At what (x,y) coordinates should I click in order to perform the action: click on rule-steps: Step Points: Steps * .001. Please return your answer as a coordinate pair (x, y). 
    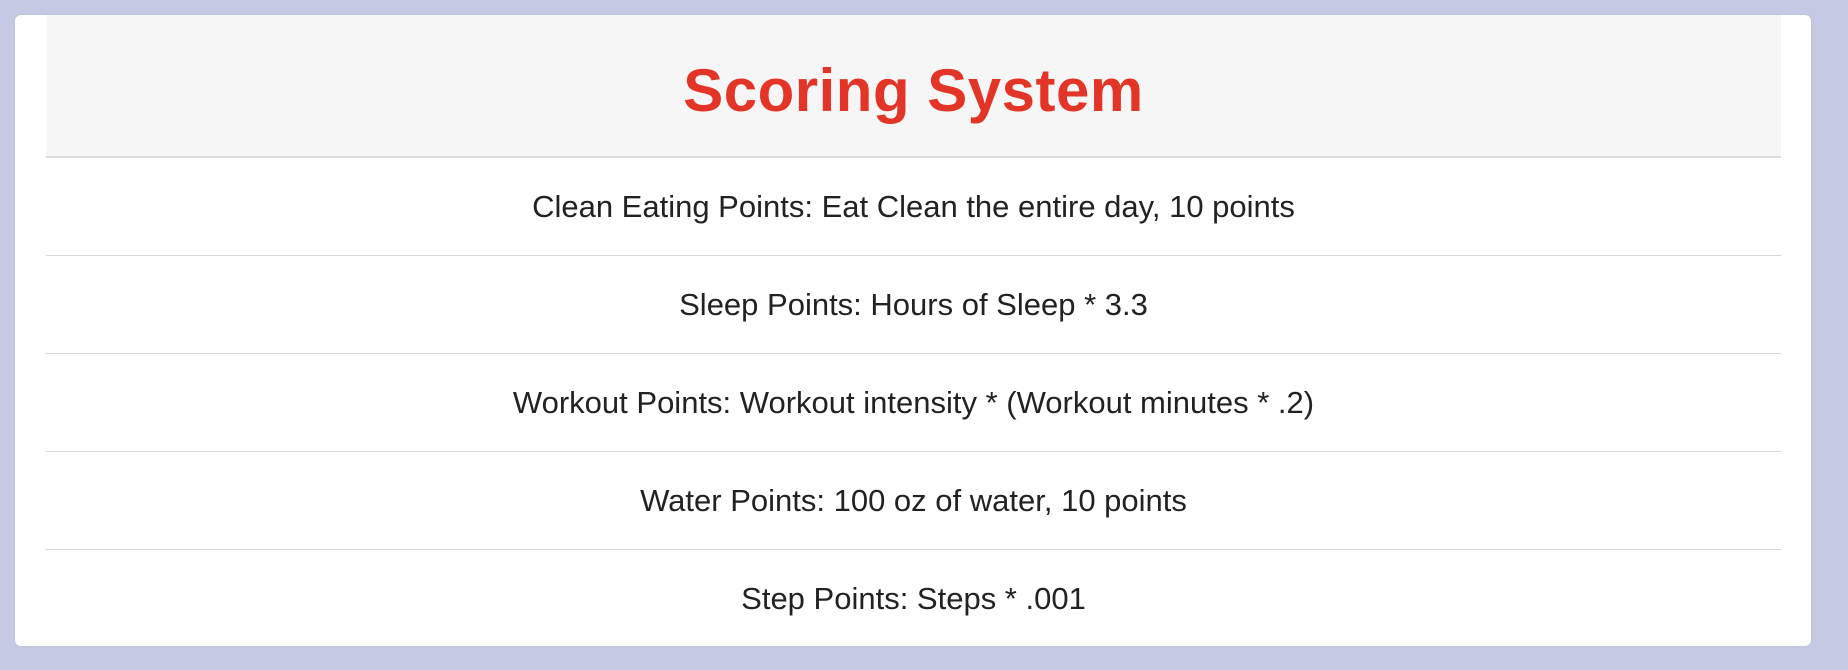
    Looking at the image, I should click on (913, 598).